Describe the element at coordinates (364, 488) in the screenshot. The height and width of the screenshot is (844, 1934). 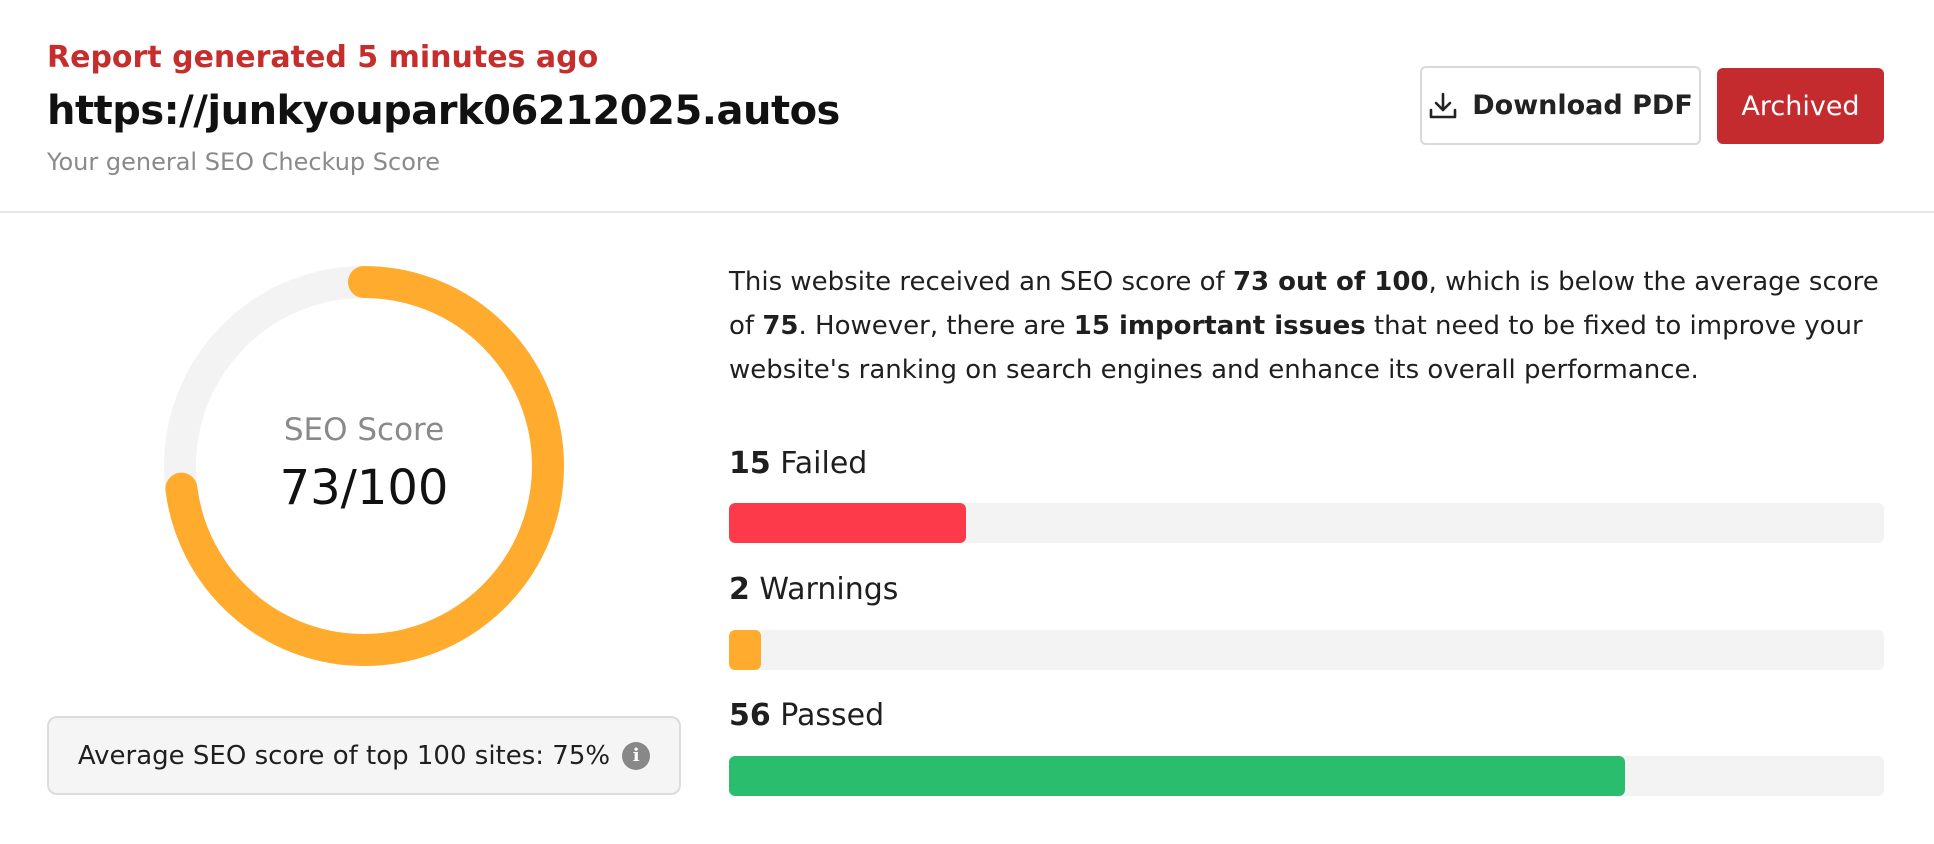
I see `score-value: 73/100` at that location.